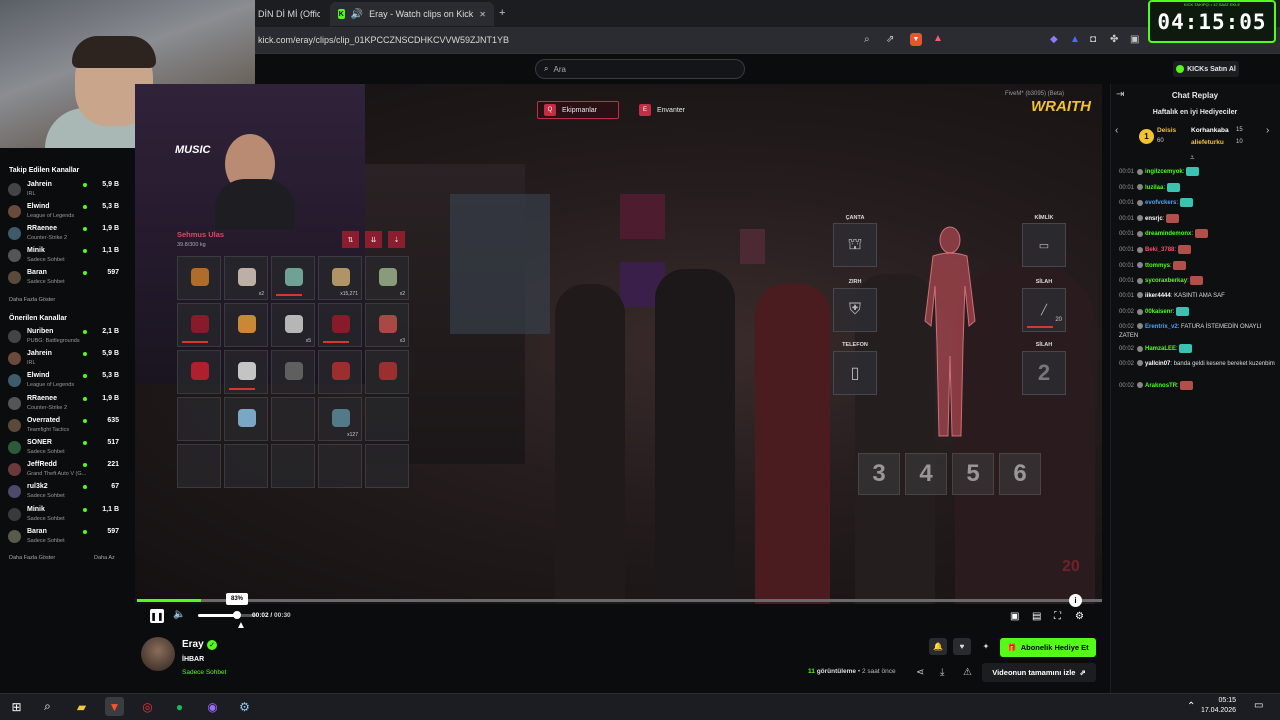 The width and height of the screenshot is (1280, 720). I want to click on search-icon: ⌕, so click(47, 706).